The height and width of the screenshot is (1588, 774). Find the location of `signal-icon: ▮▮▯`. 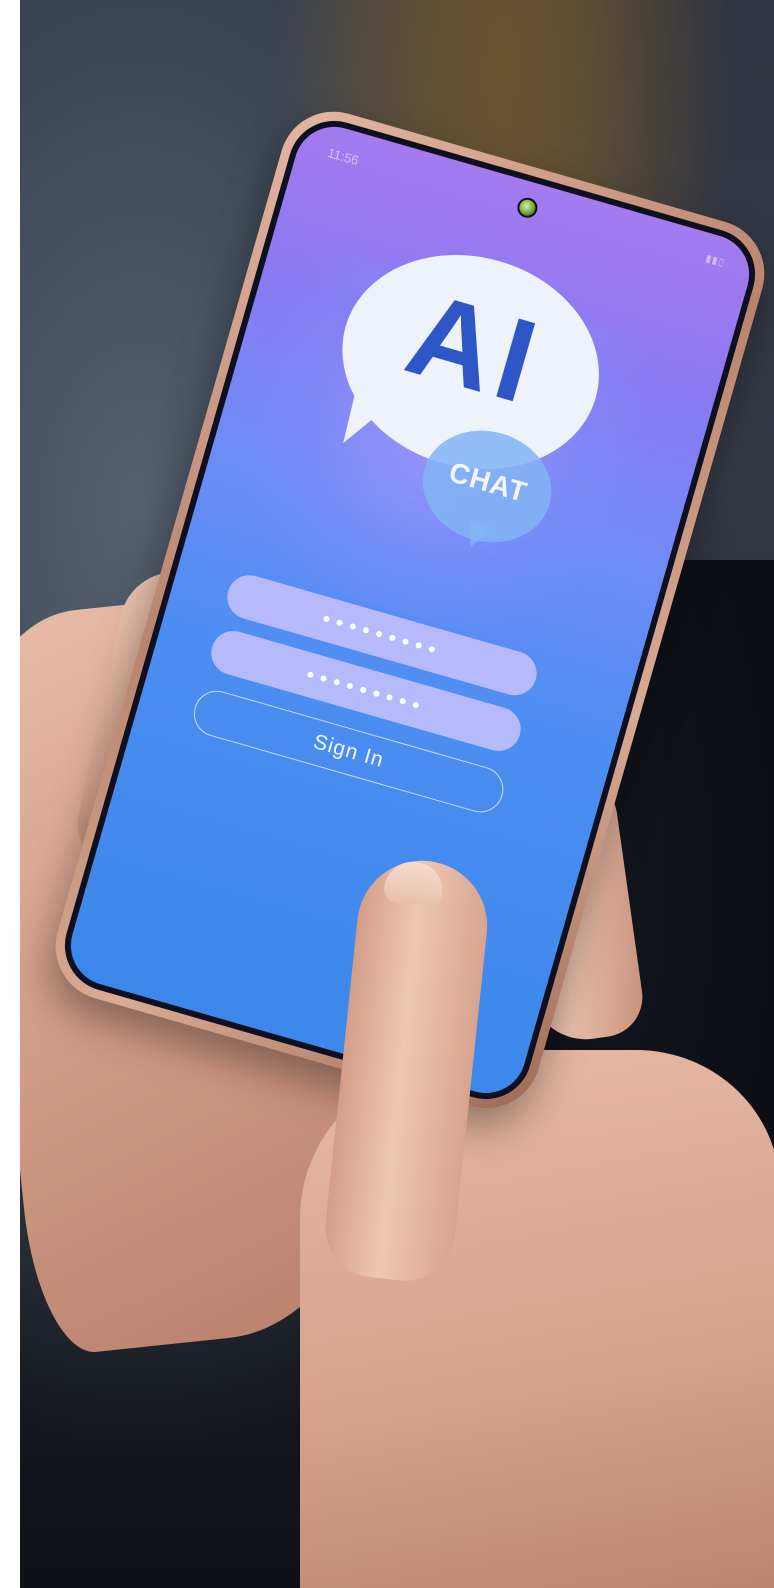

signal-icon: ▮▮▯ is located at coordinates (715, 261).